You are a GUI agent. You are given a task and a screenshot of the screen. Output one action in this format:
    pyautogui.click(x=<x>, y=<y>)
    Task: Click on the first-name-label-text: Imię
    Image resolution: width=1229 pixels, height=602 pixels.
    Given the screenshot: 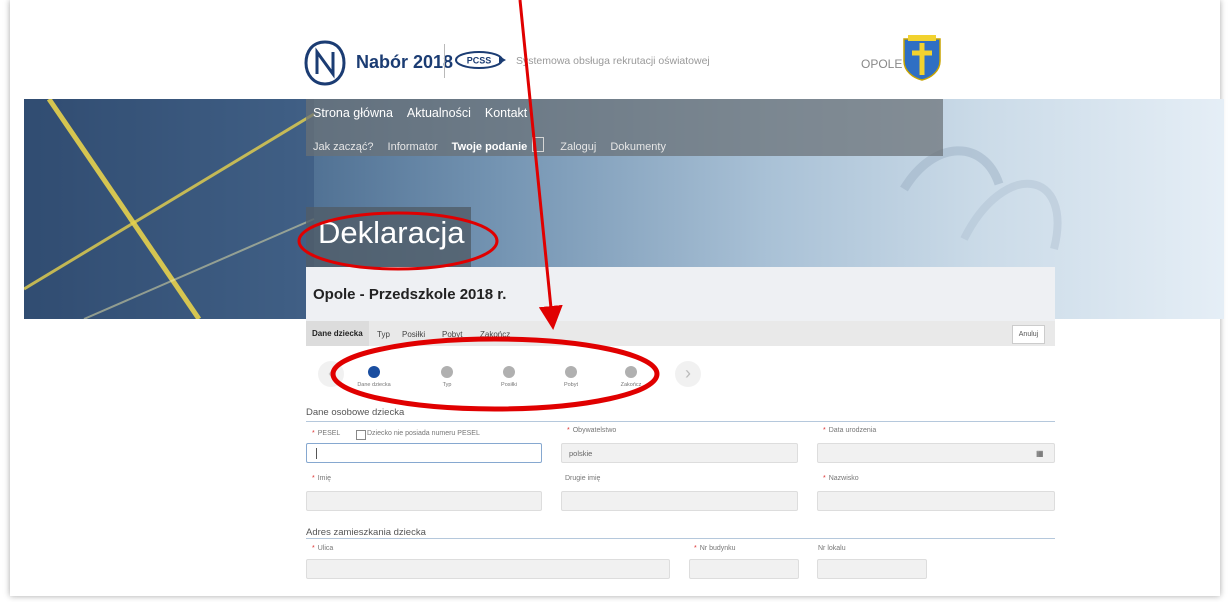 What is the action you would take?
    pyautogui.click(x=324, y=478)
    